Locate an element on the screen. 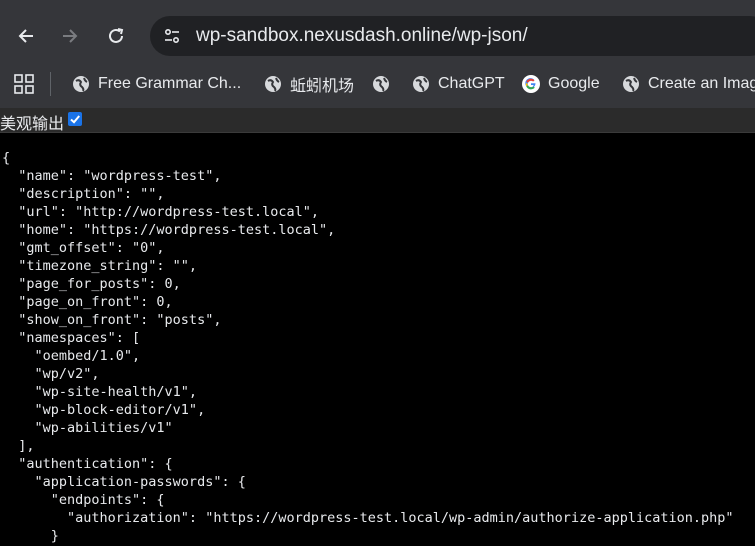  bookmark-qiuyin: 蚯蚓机场 is located at coordinates (309, 84).